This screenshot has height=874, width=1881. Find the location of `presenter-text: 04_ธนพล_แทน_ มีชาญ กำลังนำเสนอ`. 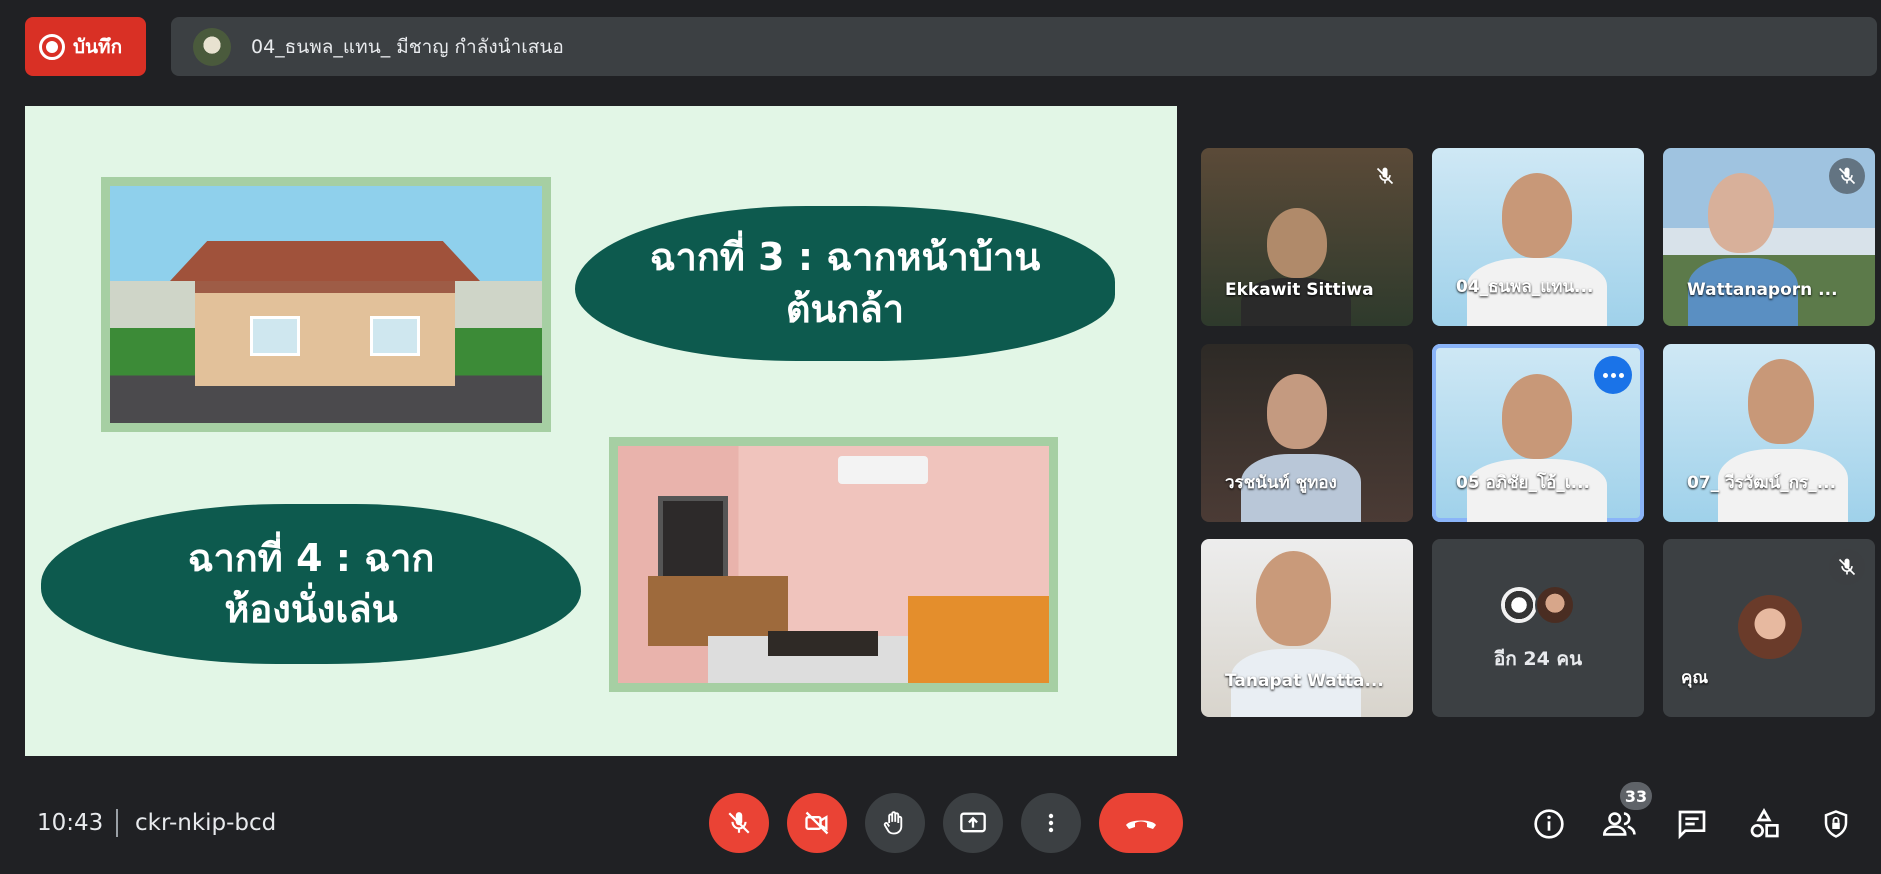

presenter-text: 04_ธนพล_แทน_ มีชาญ กำลังนำเสนอ is located at coordinates (407, 46).